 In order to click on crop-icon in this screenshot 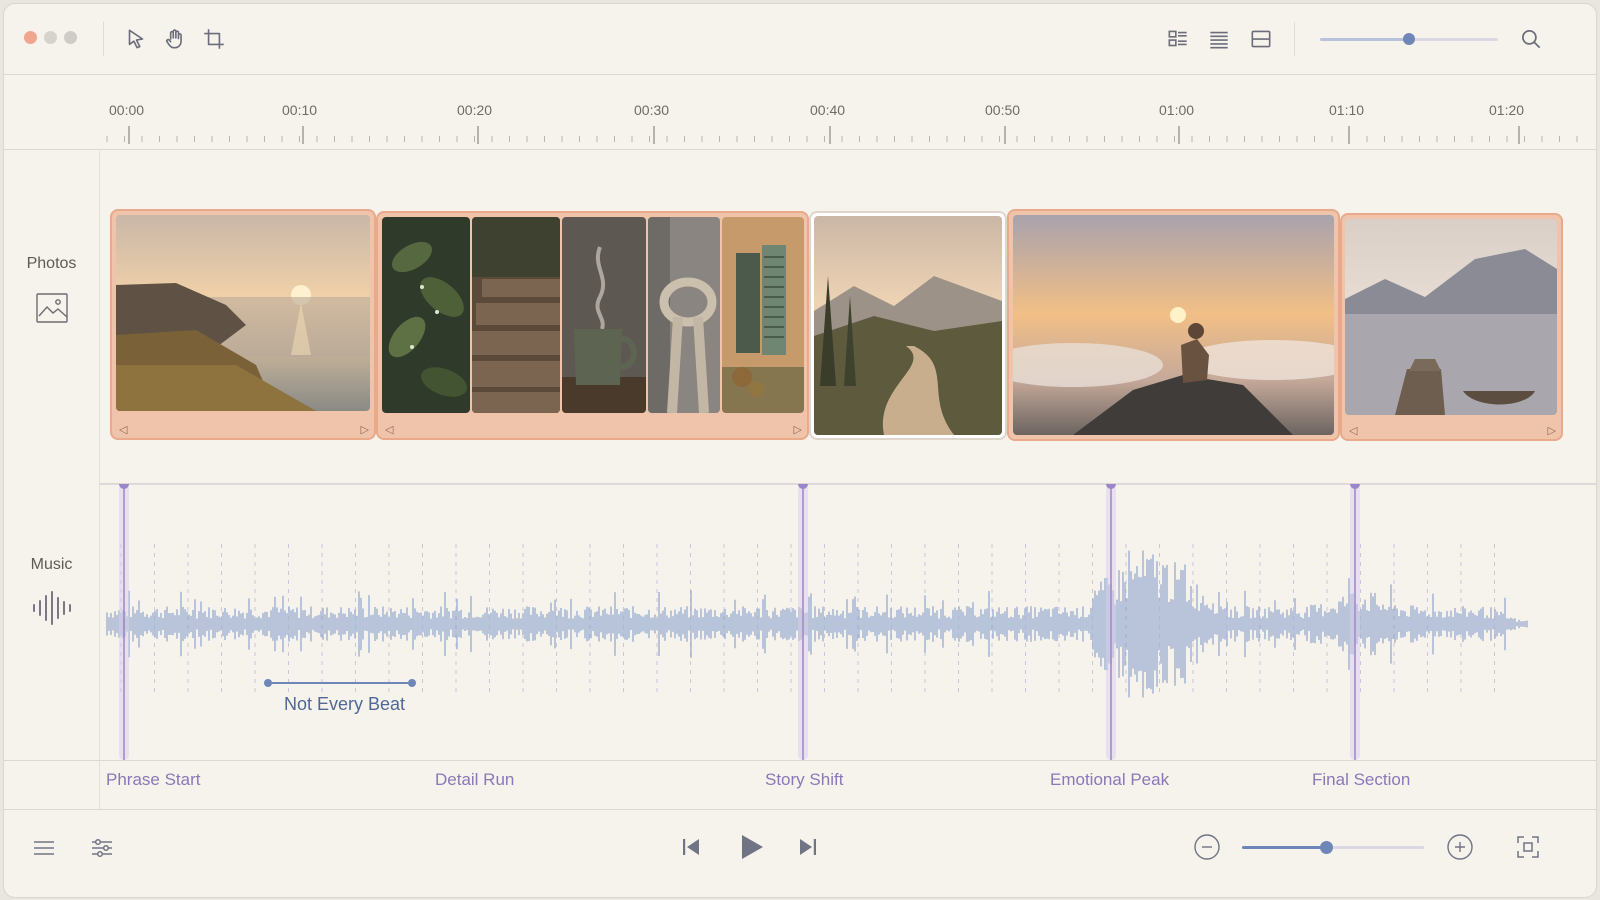, I will do `click(214, 39)`.